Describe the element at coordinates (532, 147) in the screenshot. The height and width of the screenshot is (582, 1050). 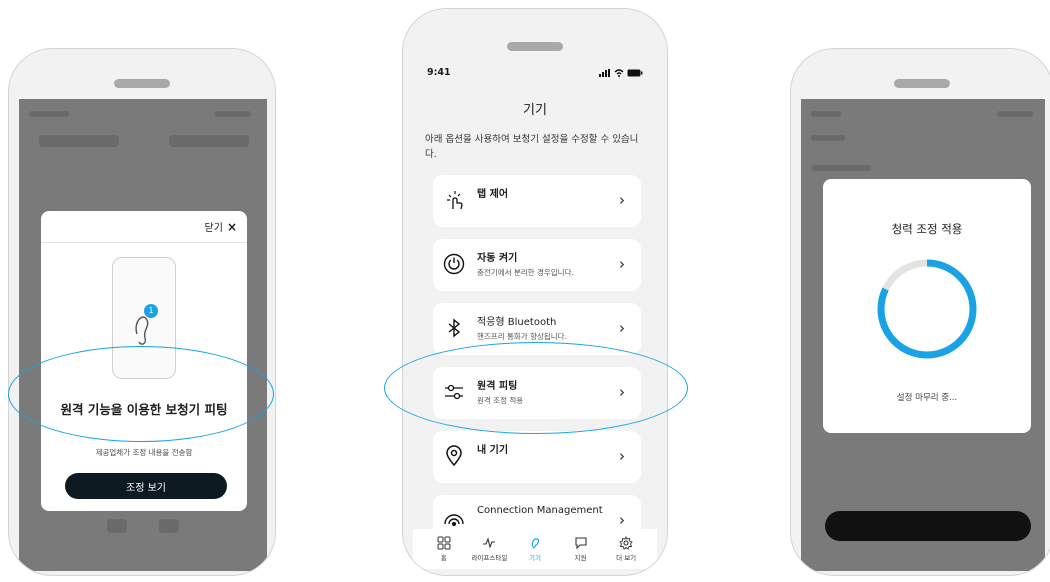
I see `page-intro: 아래 옵션을 사용하여 보청기 설정을 수정할 수 있습니다.` at that location.